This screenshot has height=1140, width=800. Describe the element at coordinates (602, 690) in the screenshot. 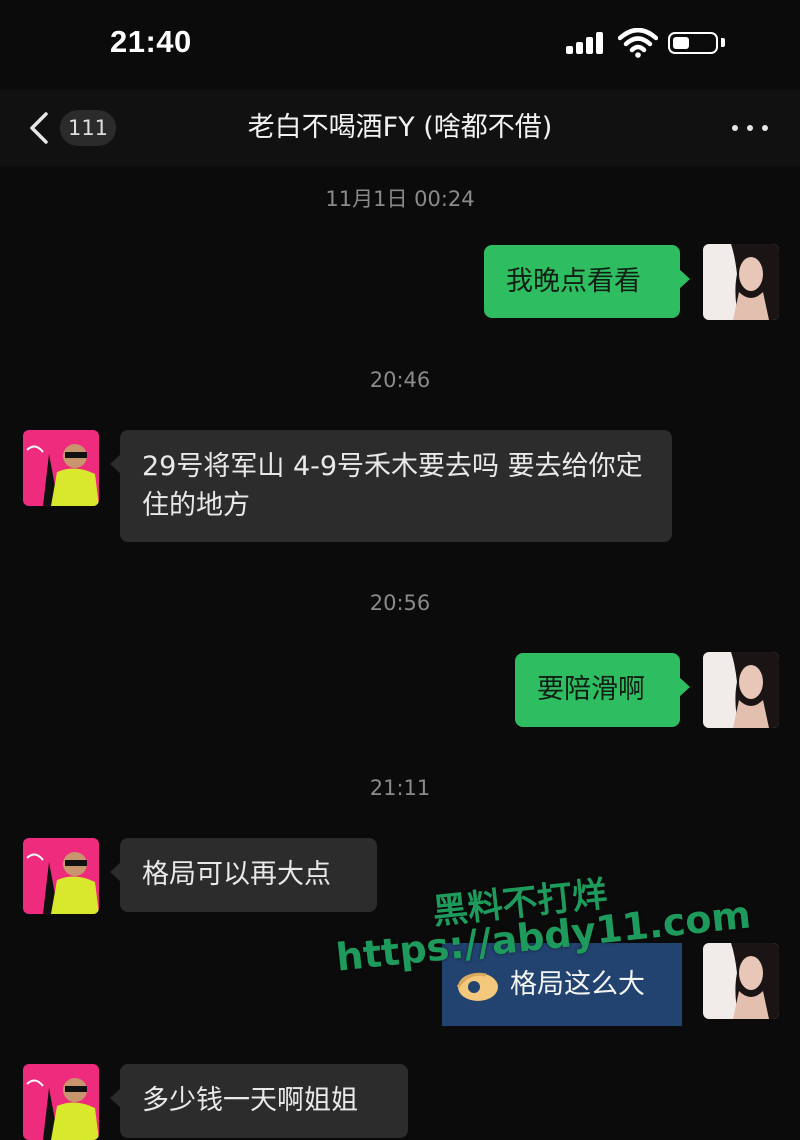

I see `sent-message-bubble: 要陪滑啊` at that location.